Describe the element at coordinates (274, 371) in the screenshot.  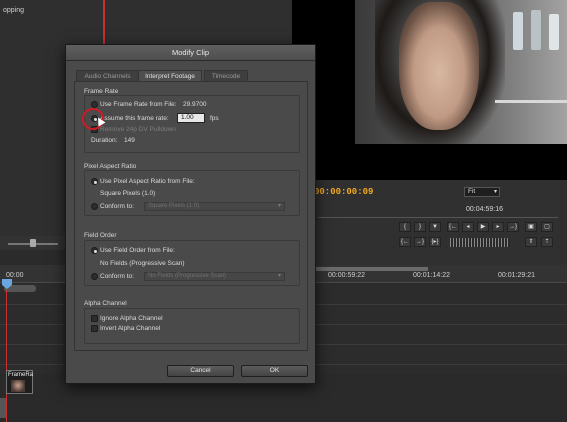
I see `ok-button: OK` at that location.